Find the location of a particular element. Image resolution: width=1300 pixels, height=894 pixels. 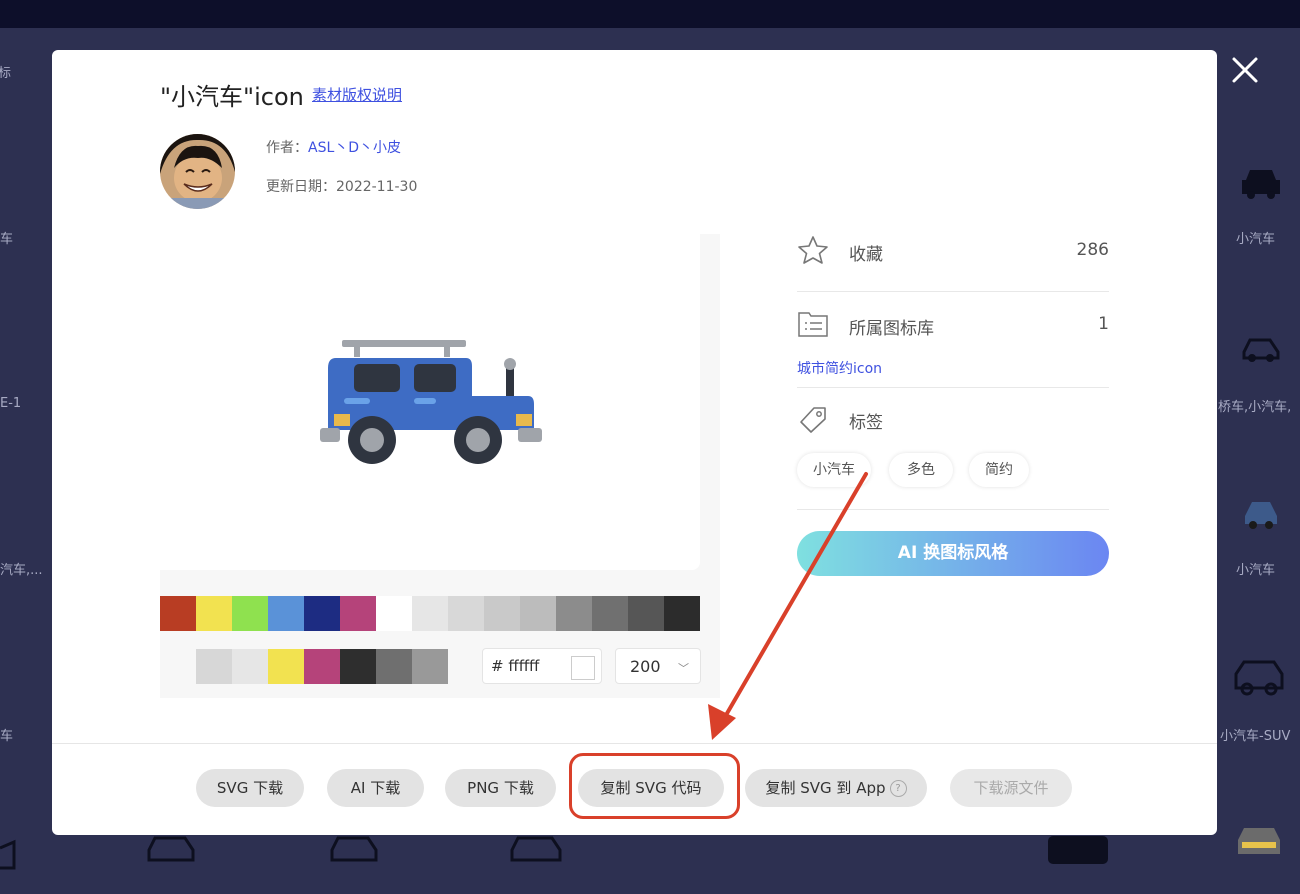

author-line: 作者：ASL丶D丶小皮 is located at coordinates (333, 147).